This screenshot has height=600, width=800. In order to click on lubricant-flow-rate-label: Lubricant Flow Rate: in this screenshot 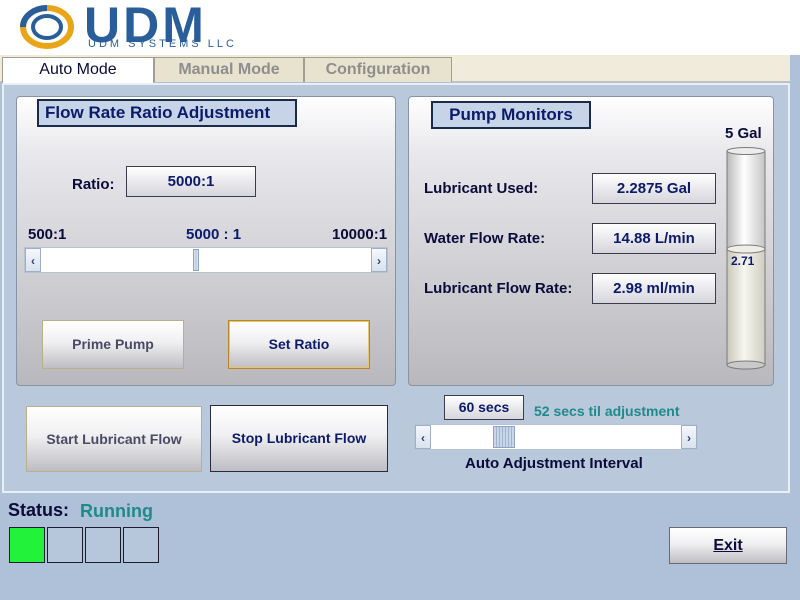, I will do `click(498, 288)`.